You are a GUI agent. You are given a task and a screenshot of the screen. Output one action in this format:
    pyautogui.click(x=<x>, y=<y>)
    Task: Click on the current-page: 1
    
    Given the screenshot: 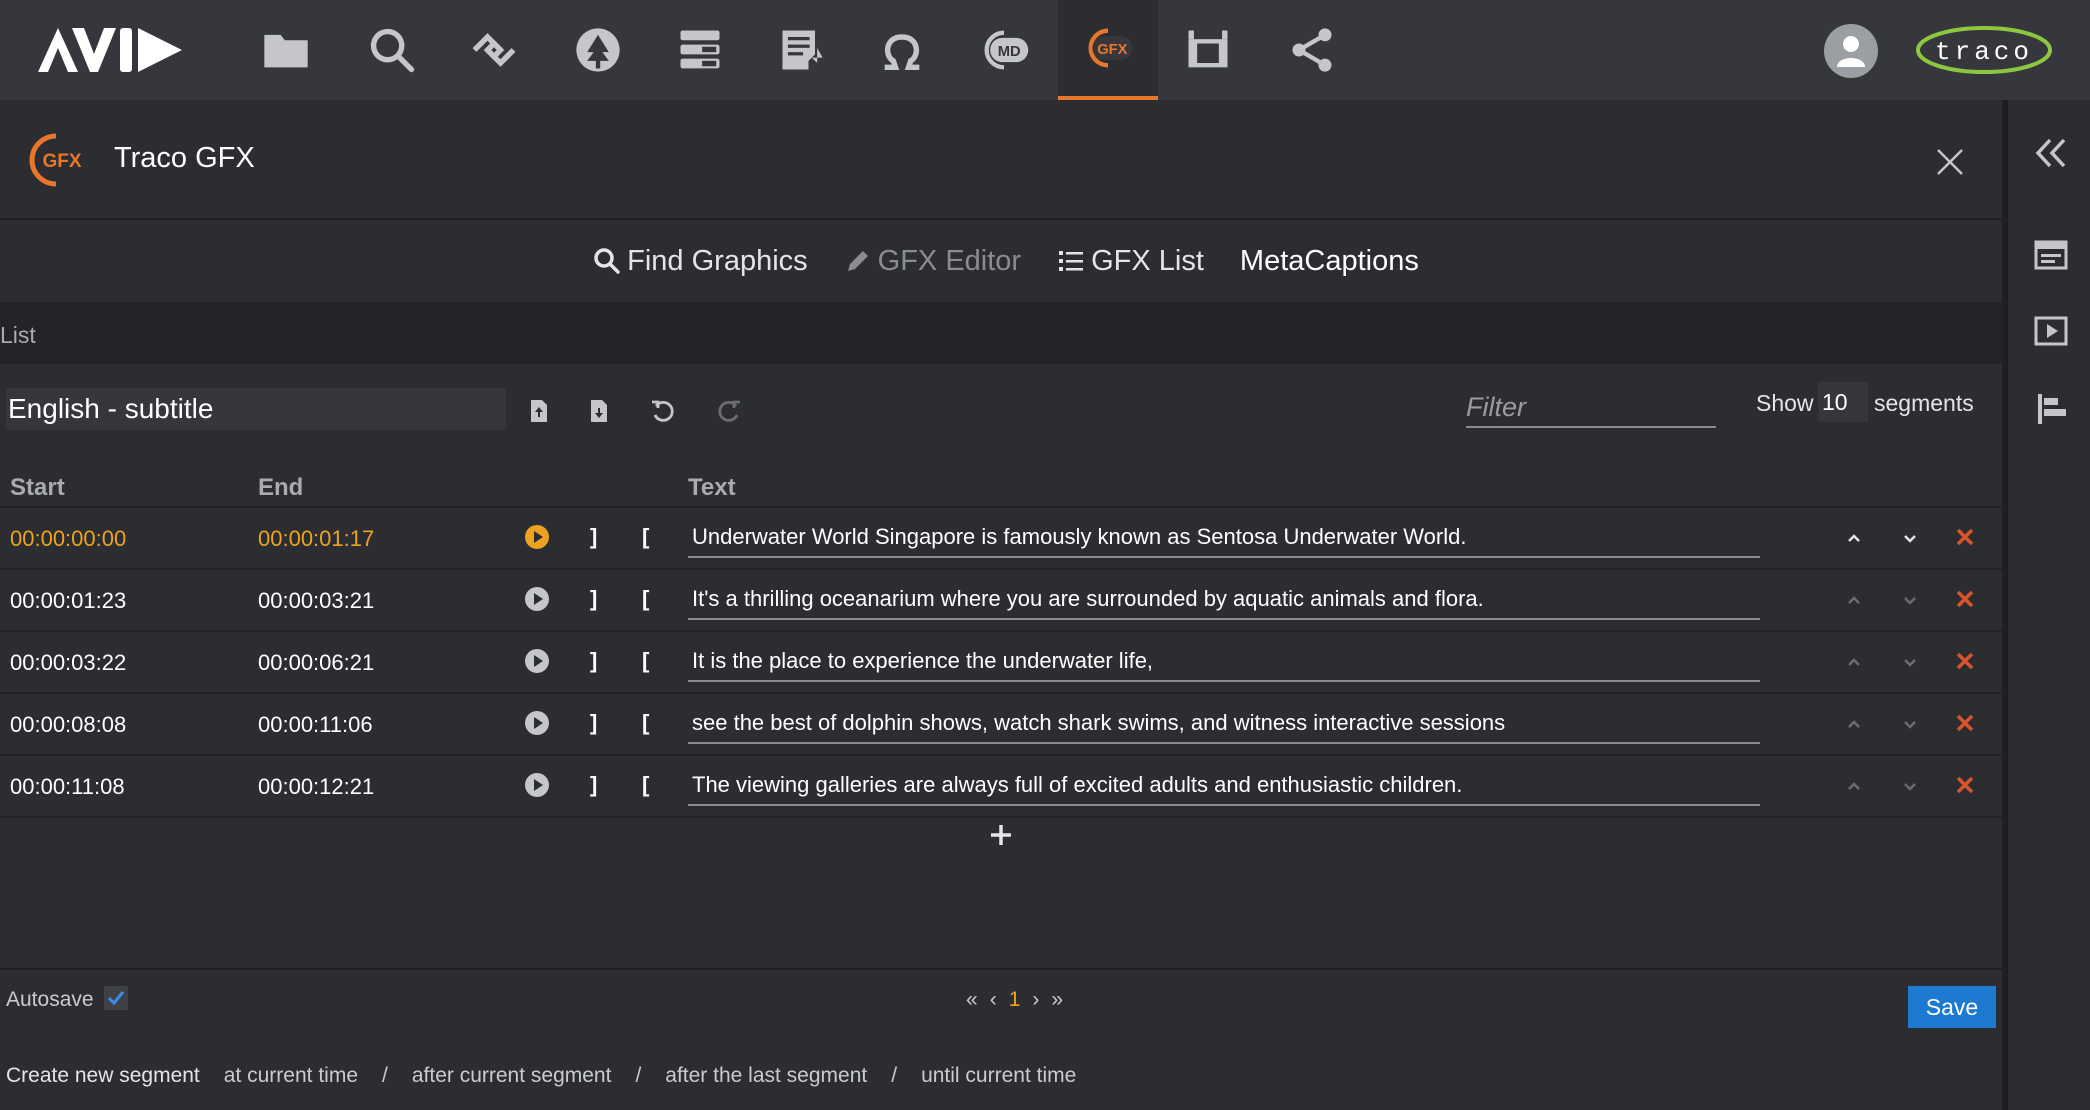 What is the action you would take?
    pyautogui.click(x=1015, y=1000)
    